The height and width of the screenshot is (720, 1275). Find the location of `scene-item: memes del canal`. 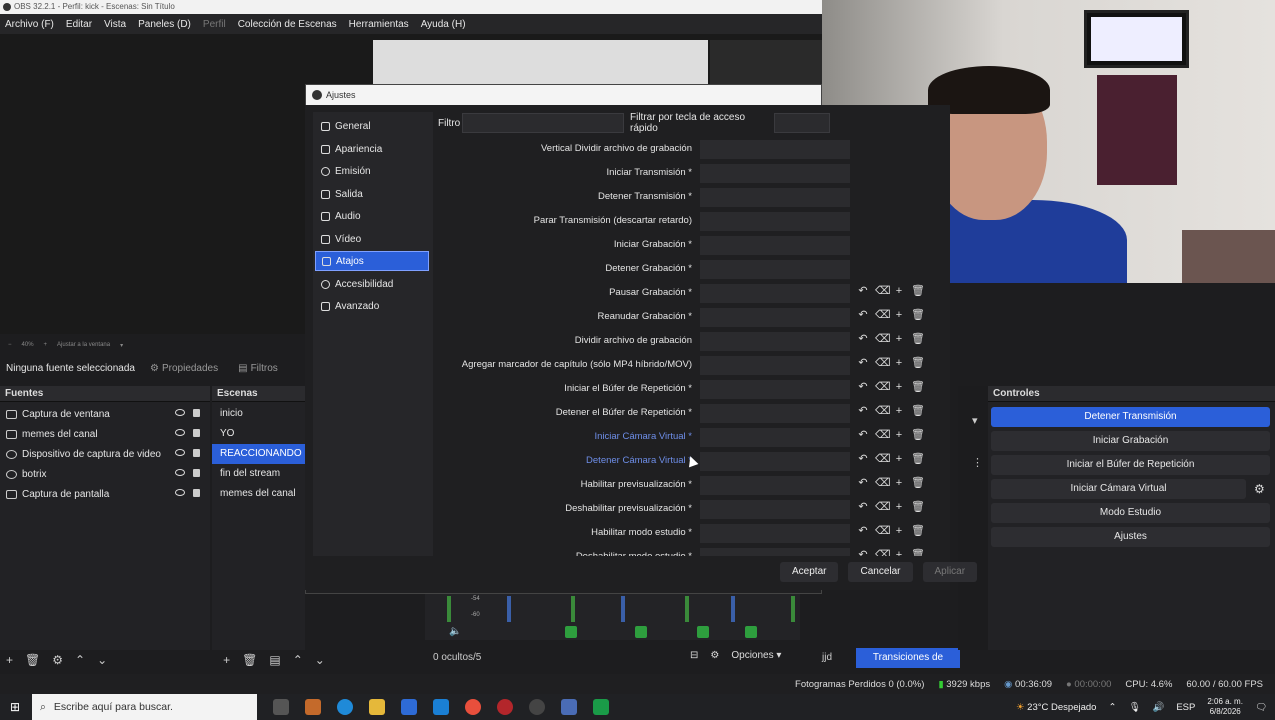

scene-item: memes del canal is located at coordinates (258, 494).